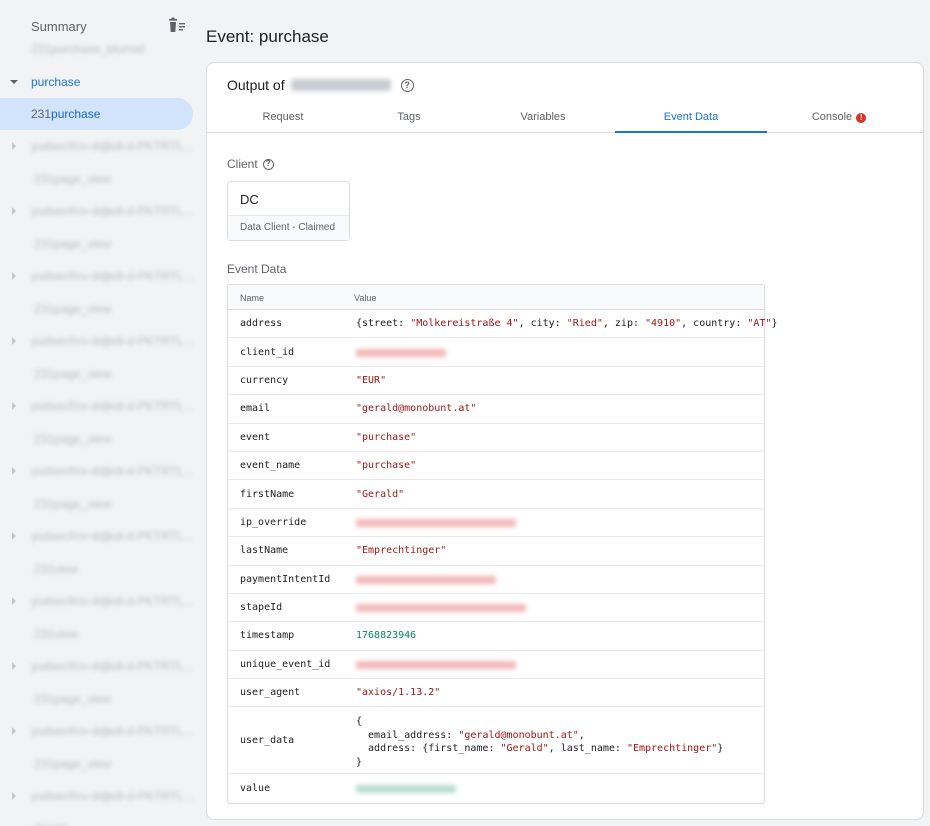  What do you see at coordinates (267, 740) in the screenshot?
I see `row-name: user_data` at bounding box center [267, 740].